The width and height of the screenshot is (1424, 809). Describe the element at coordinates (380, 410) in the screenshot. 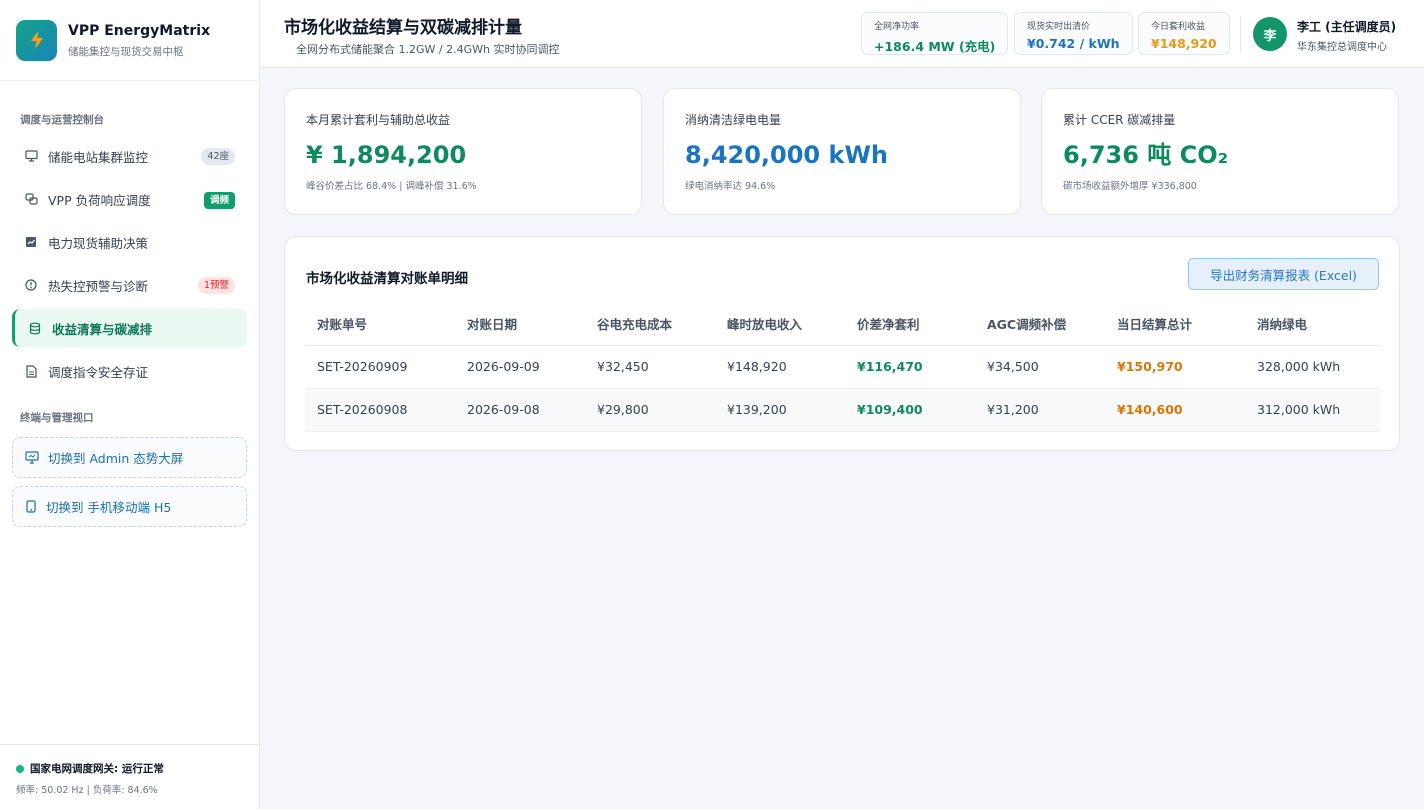

I see `table-cell: SET-20260908` at that location.